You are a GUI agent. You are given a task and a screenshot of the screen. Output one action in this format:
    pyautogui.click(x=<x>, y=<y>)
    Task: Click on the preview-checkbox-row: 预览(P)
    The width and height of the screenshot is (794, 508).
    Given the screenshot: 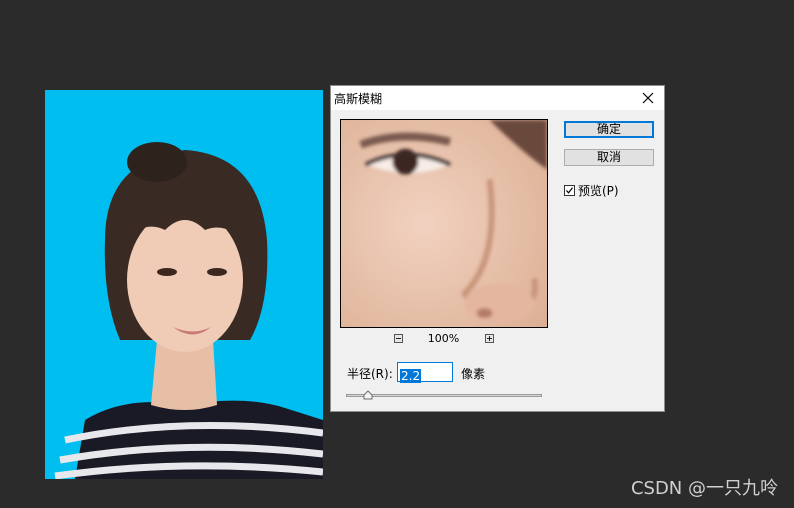 What is the action you would take?
    pyautogui.click(x=591, y=190)
    